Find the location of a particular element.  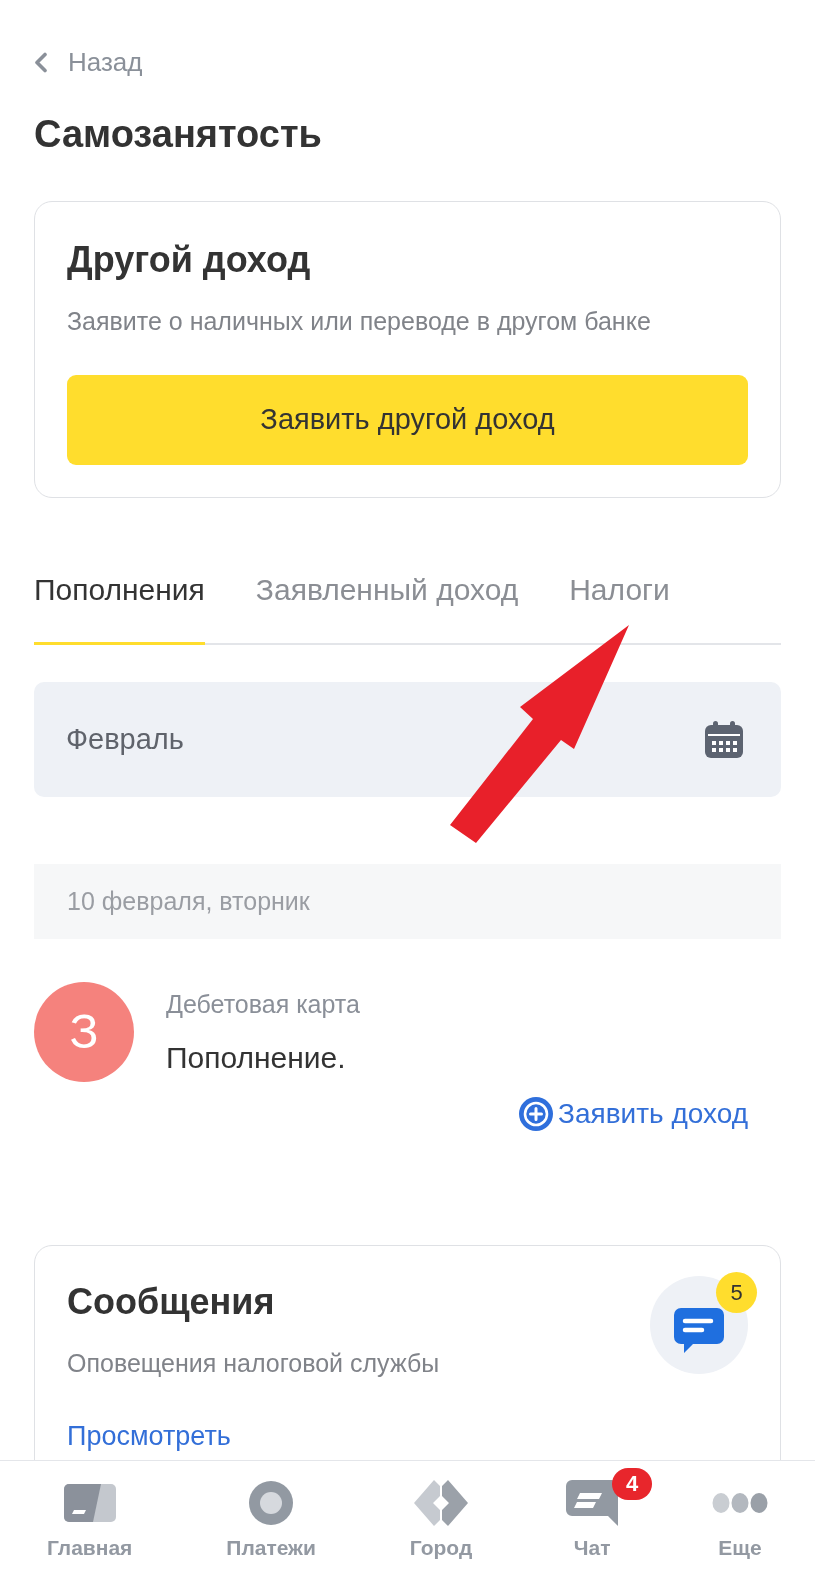

tab: Налоги is located at coordinates (619, 602).